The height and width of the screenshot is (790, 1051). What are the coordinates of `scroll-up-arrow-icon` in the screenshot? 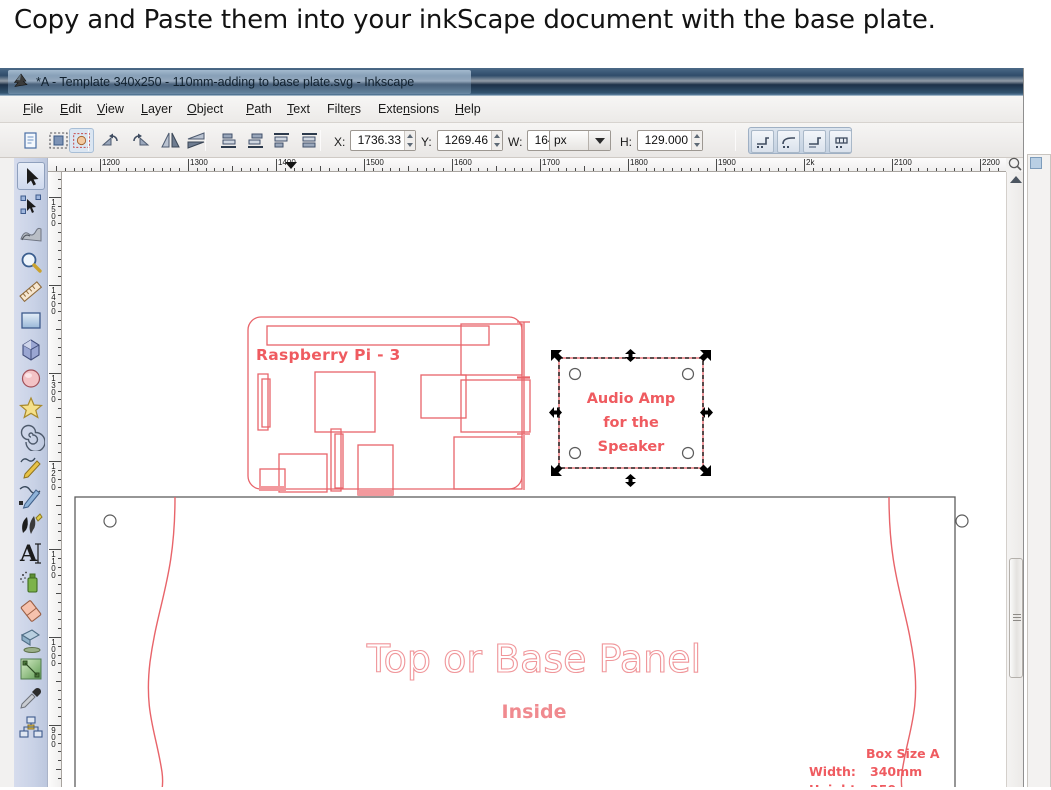 It's located at (1016, 179).